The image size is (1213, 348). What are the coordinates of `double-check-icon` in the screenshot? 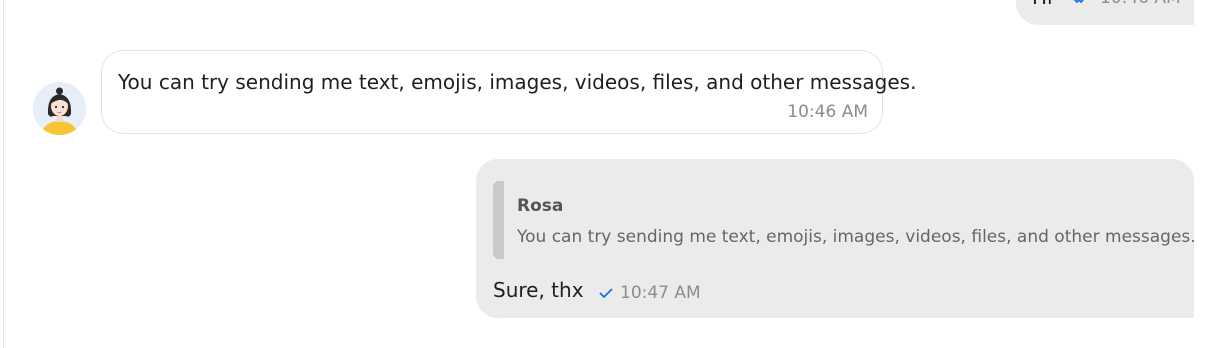 It's located at (1083, 2).